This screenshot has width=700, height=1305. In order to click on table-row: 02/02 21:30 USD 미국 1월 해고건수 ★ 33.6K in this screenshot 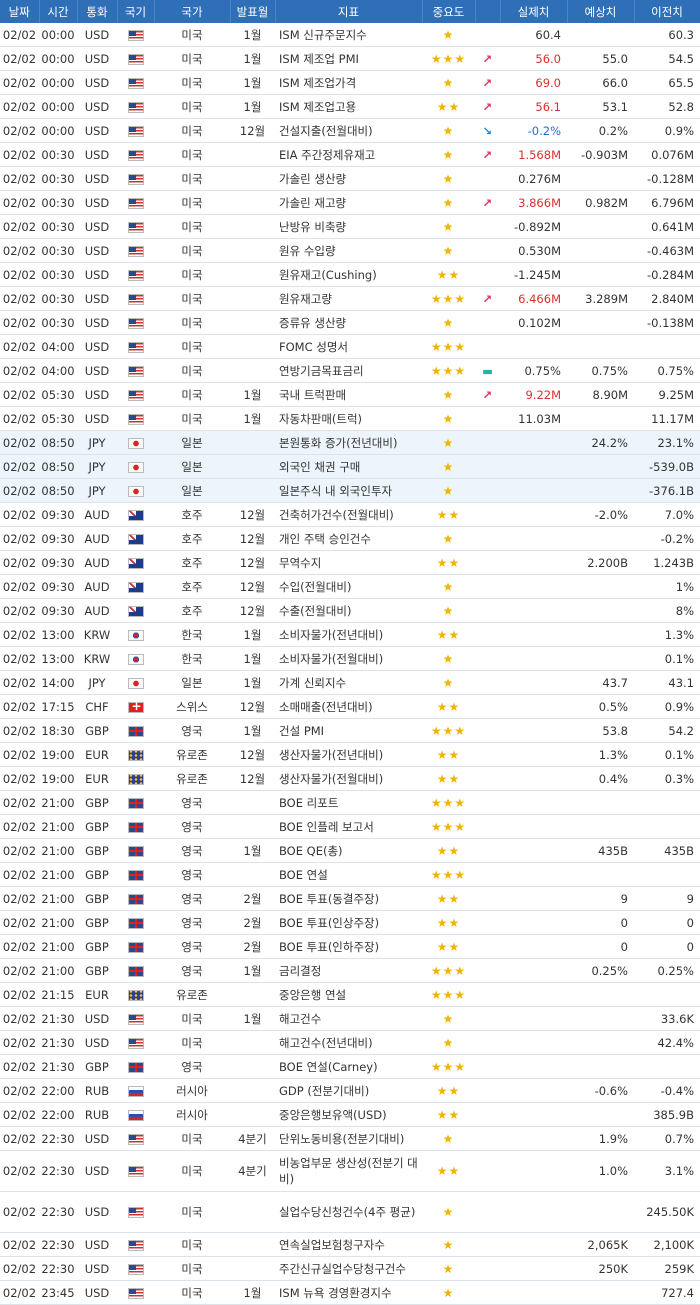, I will do `click(350, 1018)`.